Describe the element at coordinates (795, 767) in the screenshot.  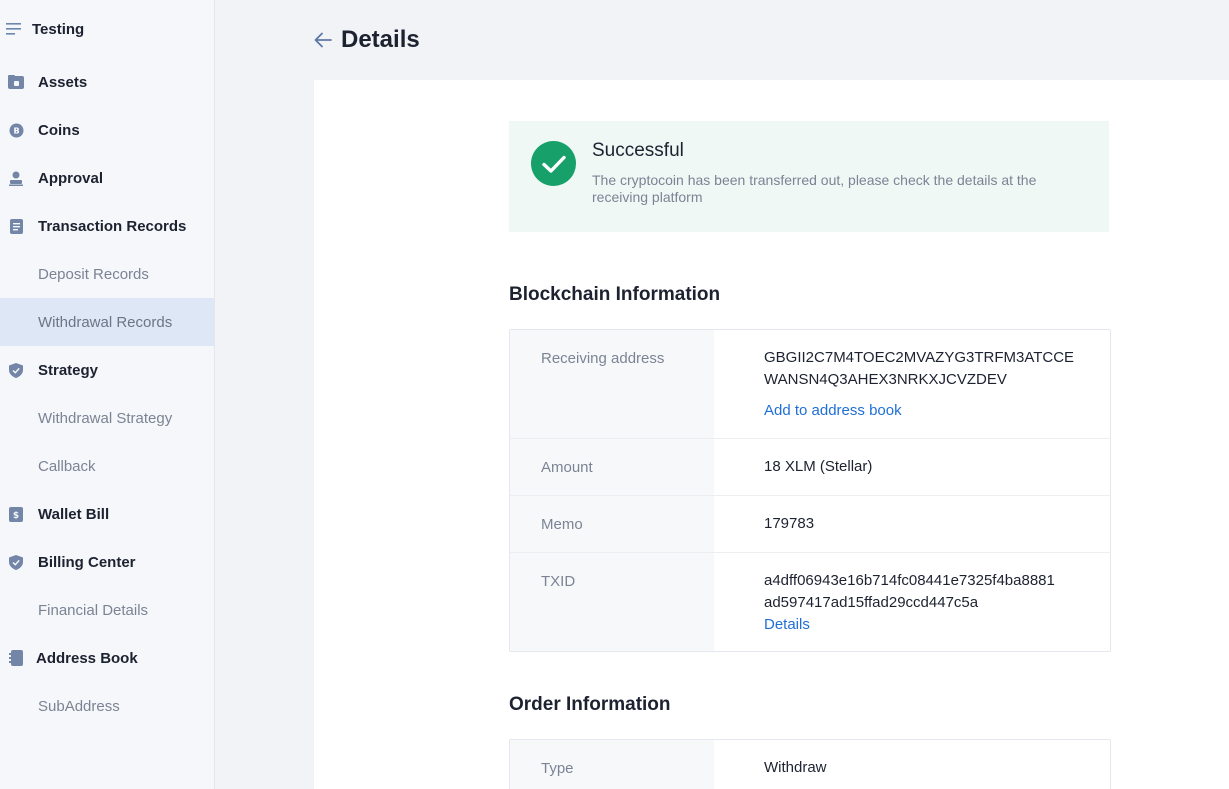
I see `type-value: Withdraw` at that location.